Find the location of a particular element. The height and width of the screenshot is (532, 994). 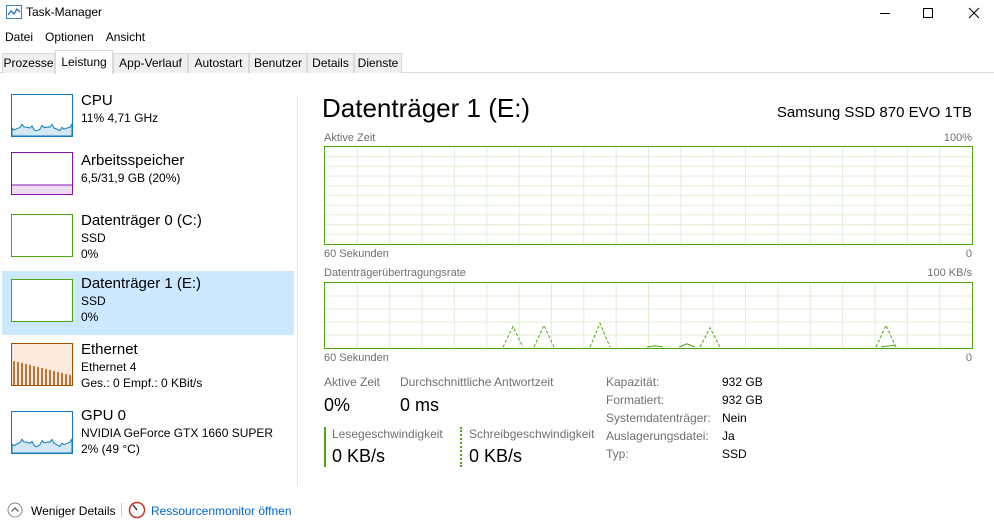

task-manager-icon is located at coordinates (14, 12).